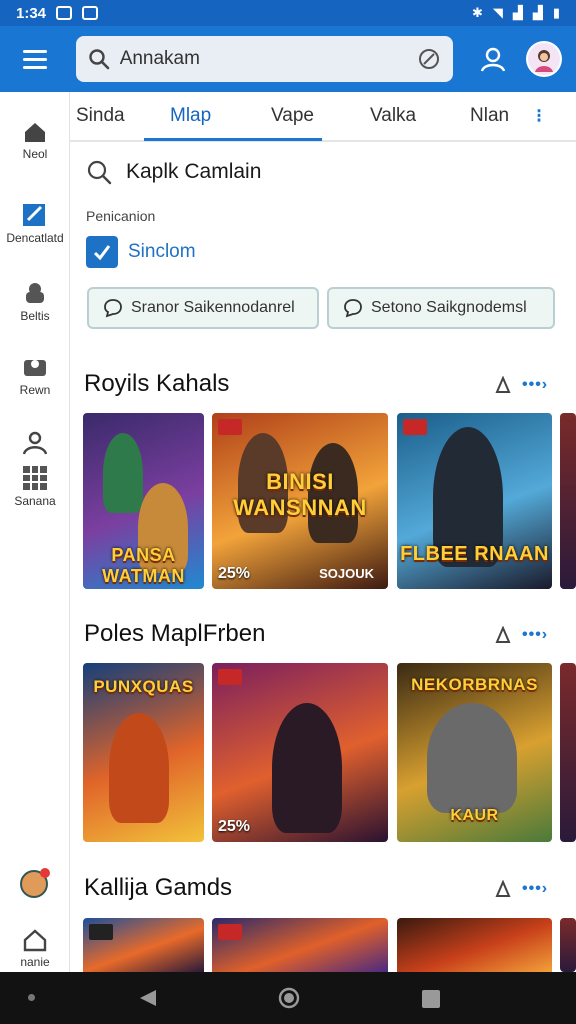 This screenshot has width=576, height=1024. Describe the element at coordinates (203, 308) in the screenshot. I see `filter-chip-1: Sranor Saikennodanrel` at that location.